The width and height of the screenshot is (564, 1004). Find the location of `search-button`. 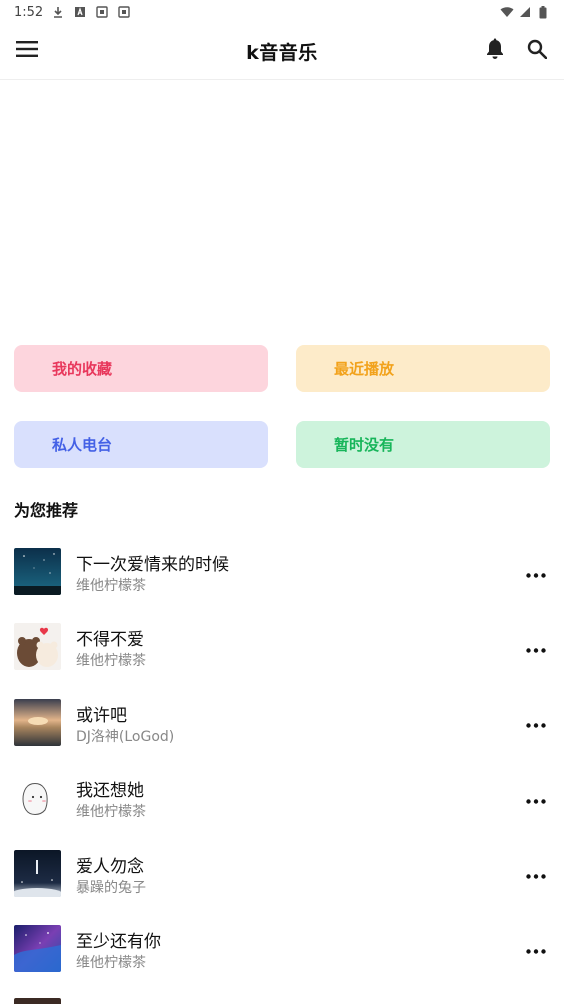

search-button is located at coordinates (537, 51).